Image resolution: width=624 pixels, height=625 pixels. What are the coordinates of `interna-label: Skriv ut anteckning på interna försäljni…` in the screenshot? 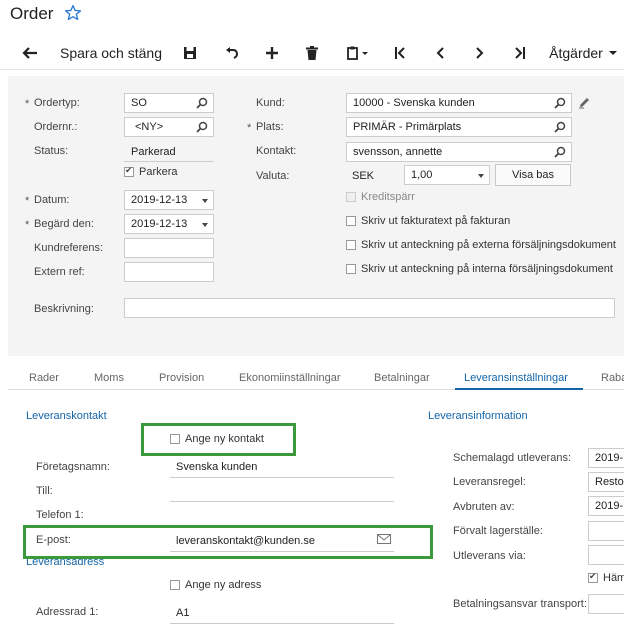 It's located at (487, 269).